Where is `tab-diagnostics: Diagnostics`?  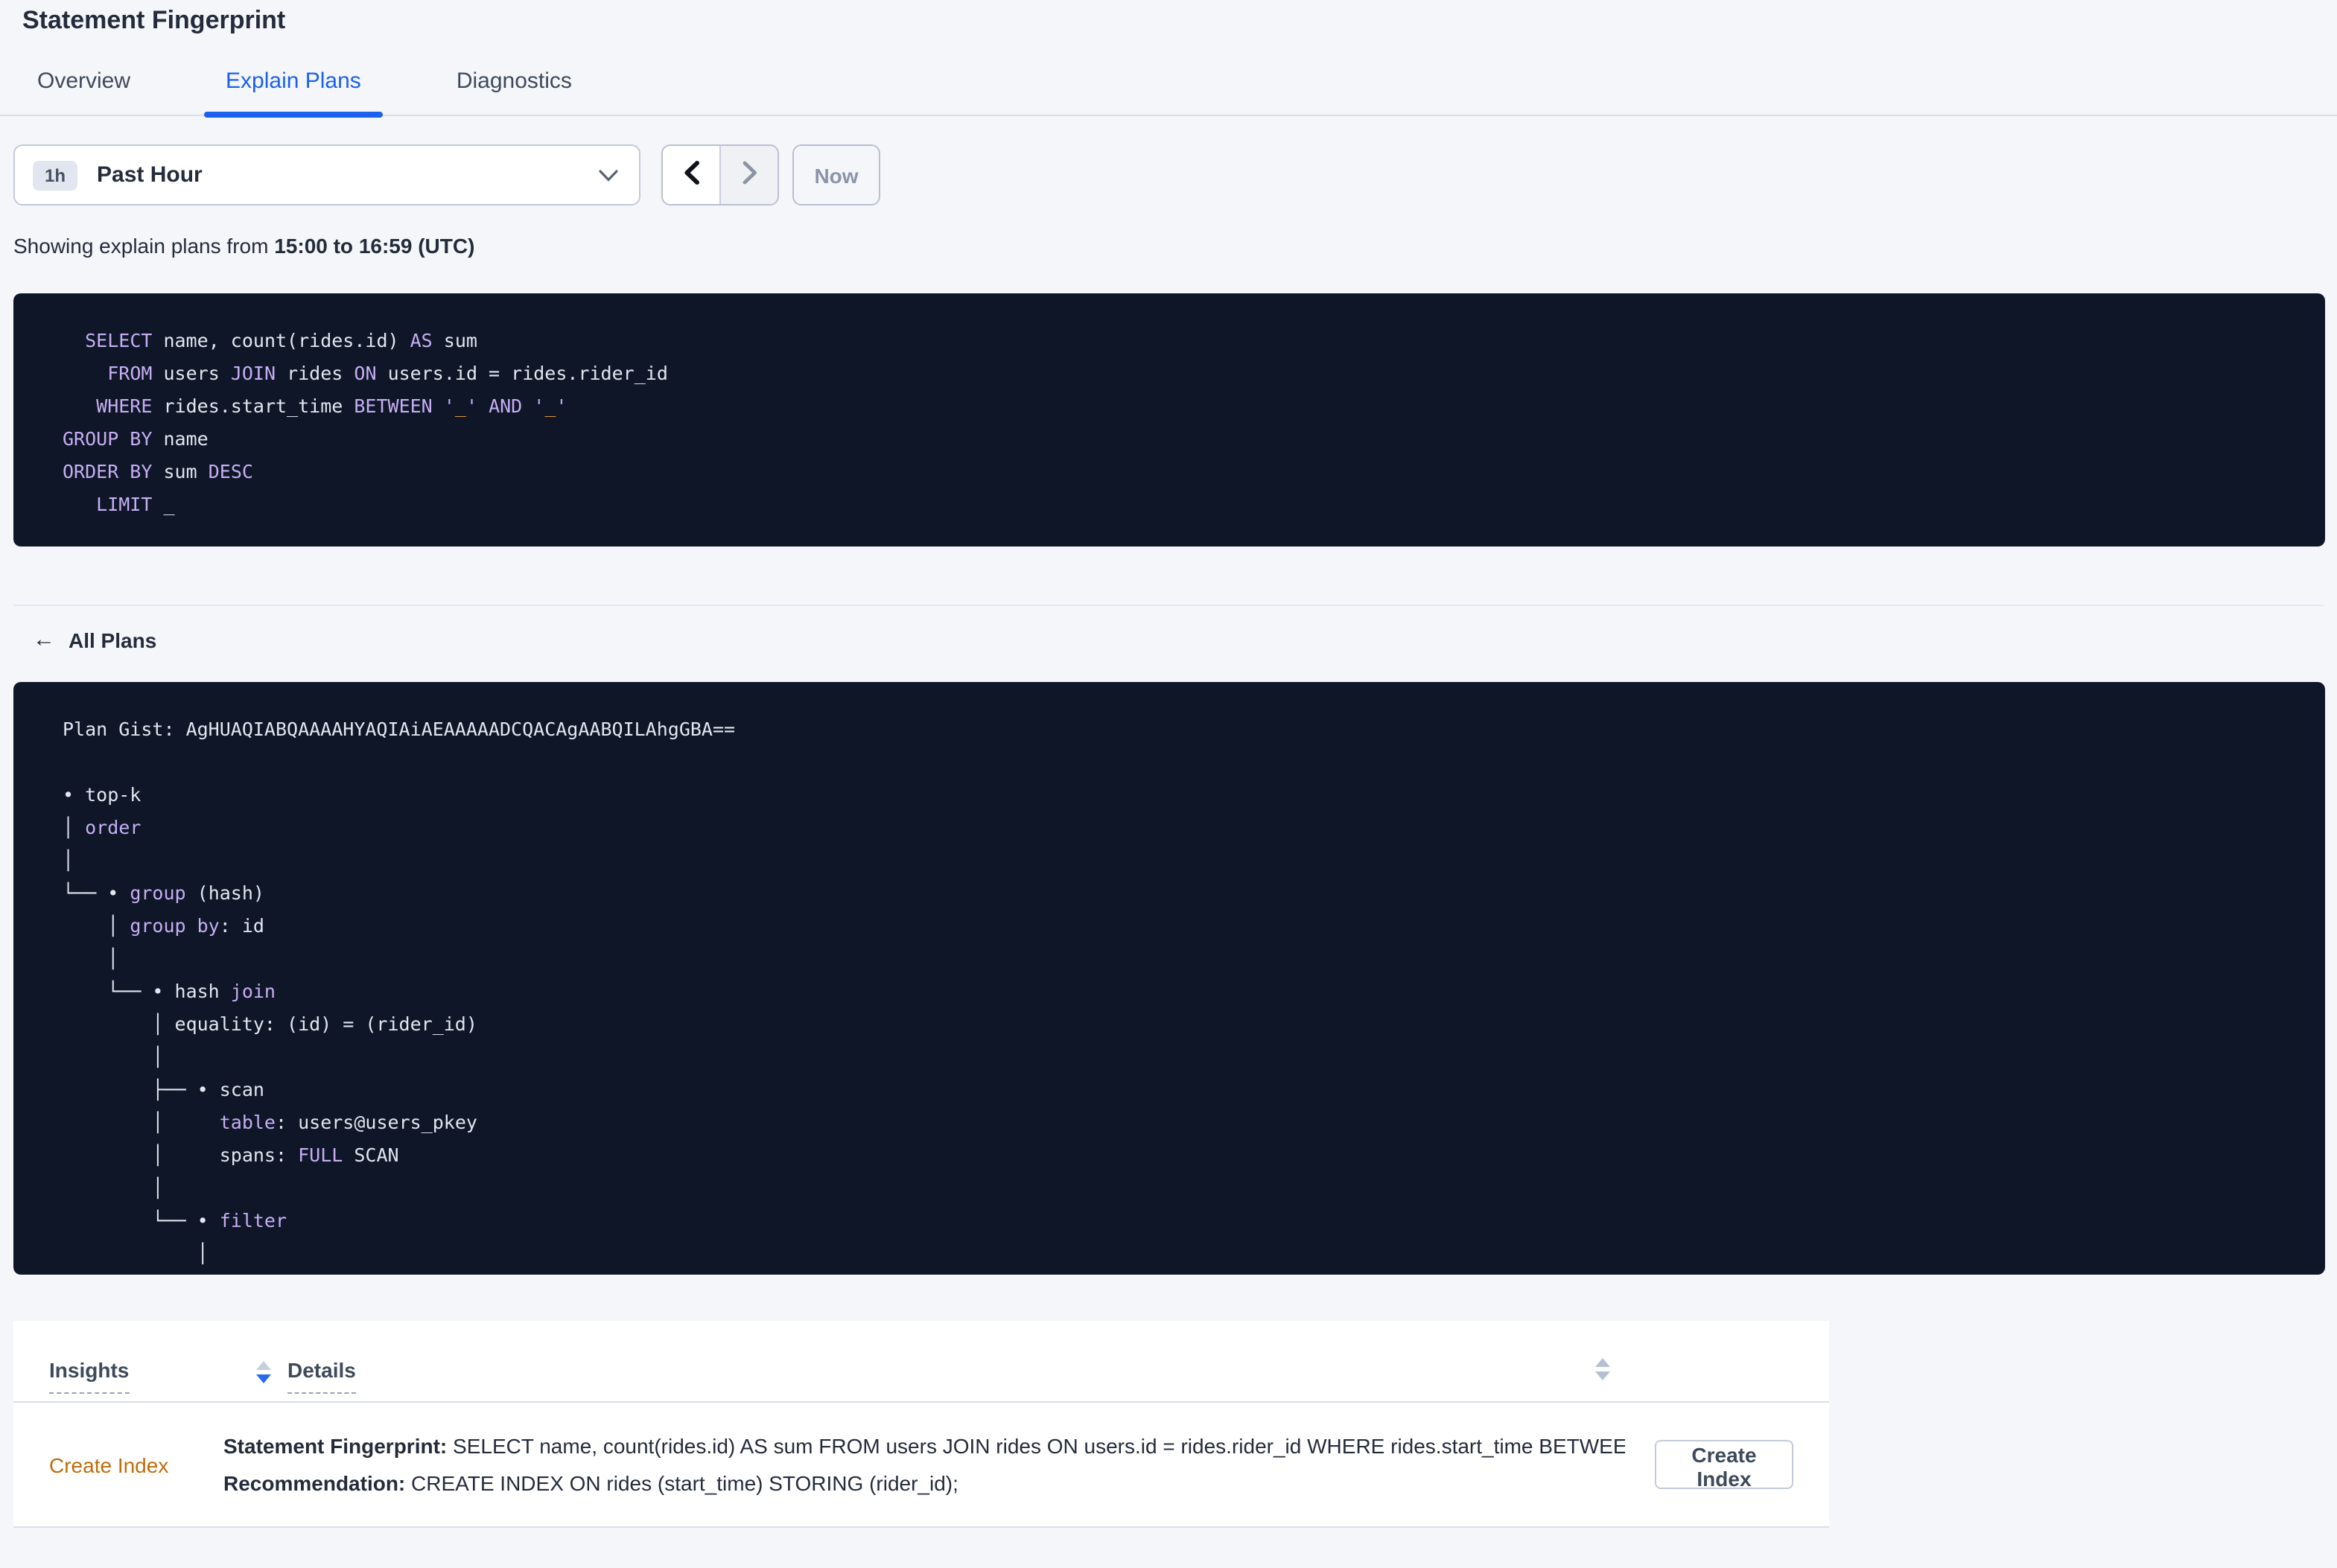
tab-diagnostics: Diagnostics is located at coordinates (514, 91).